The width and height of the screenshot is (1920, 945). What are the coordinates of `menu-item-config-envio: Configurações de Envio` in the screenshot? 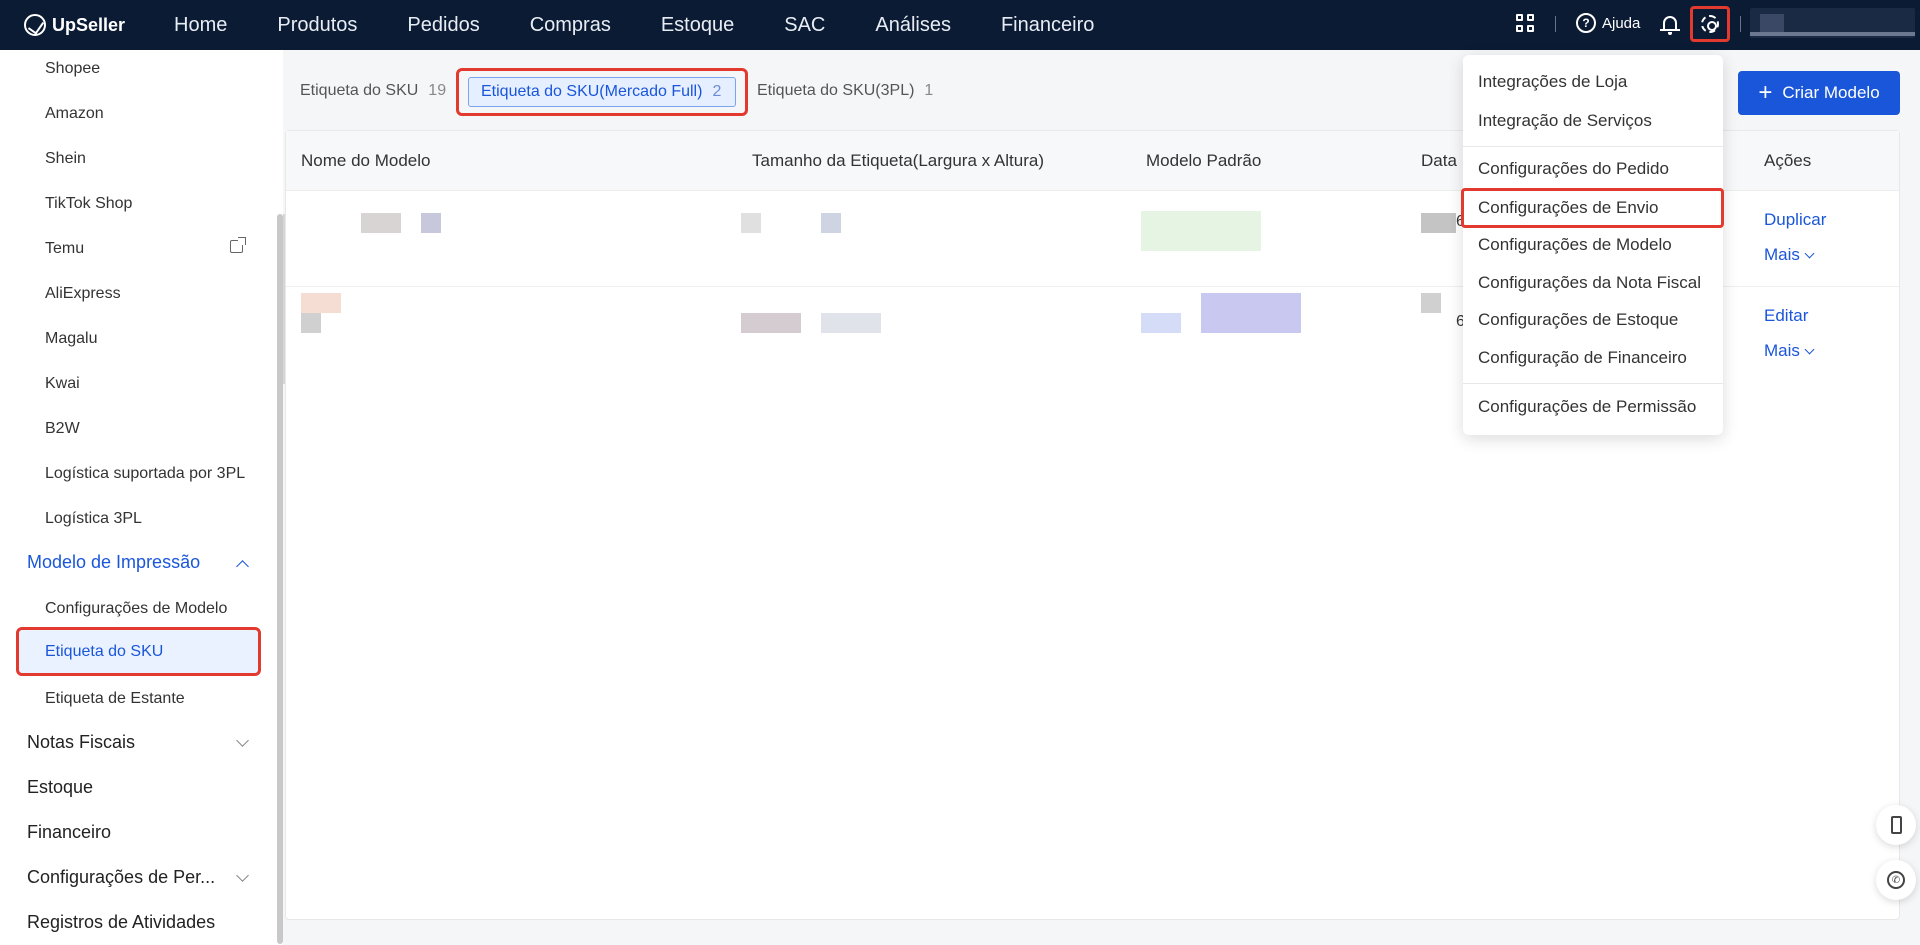 It's located at (1568, 208).